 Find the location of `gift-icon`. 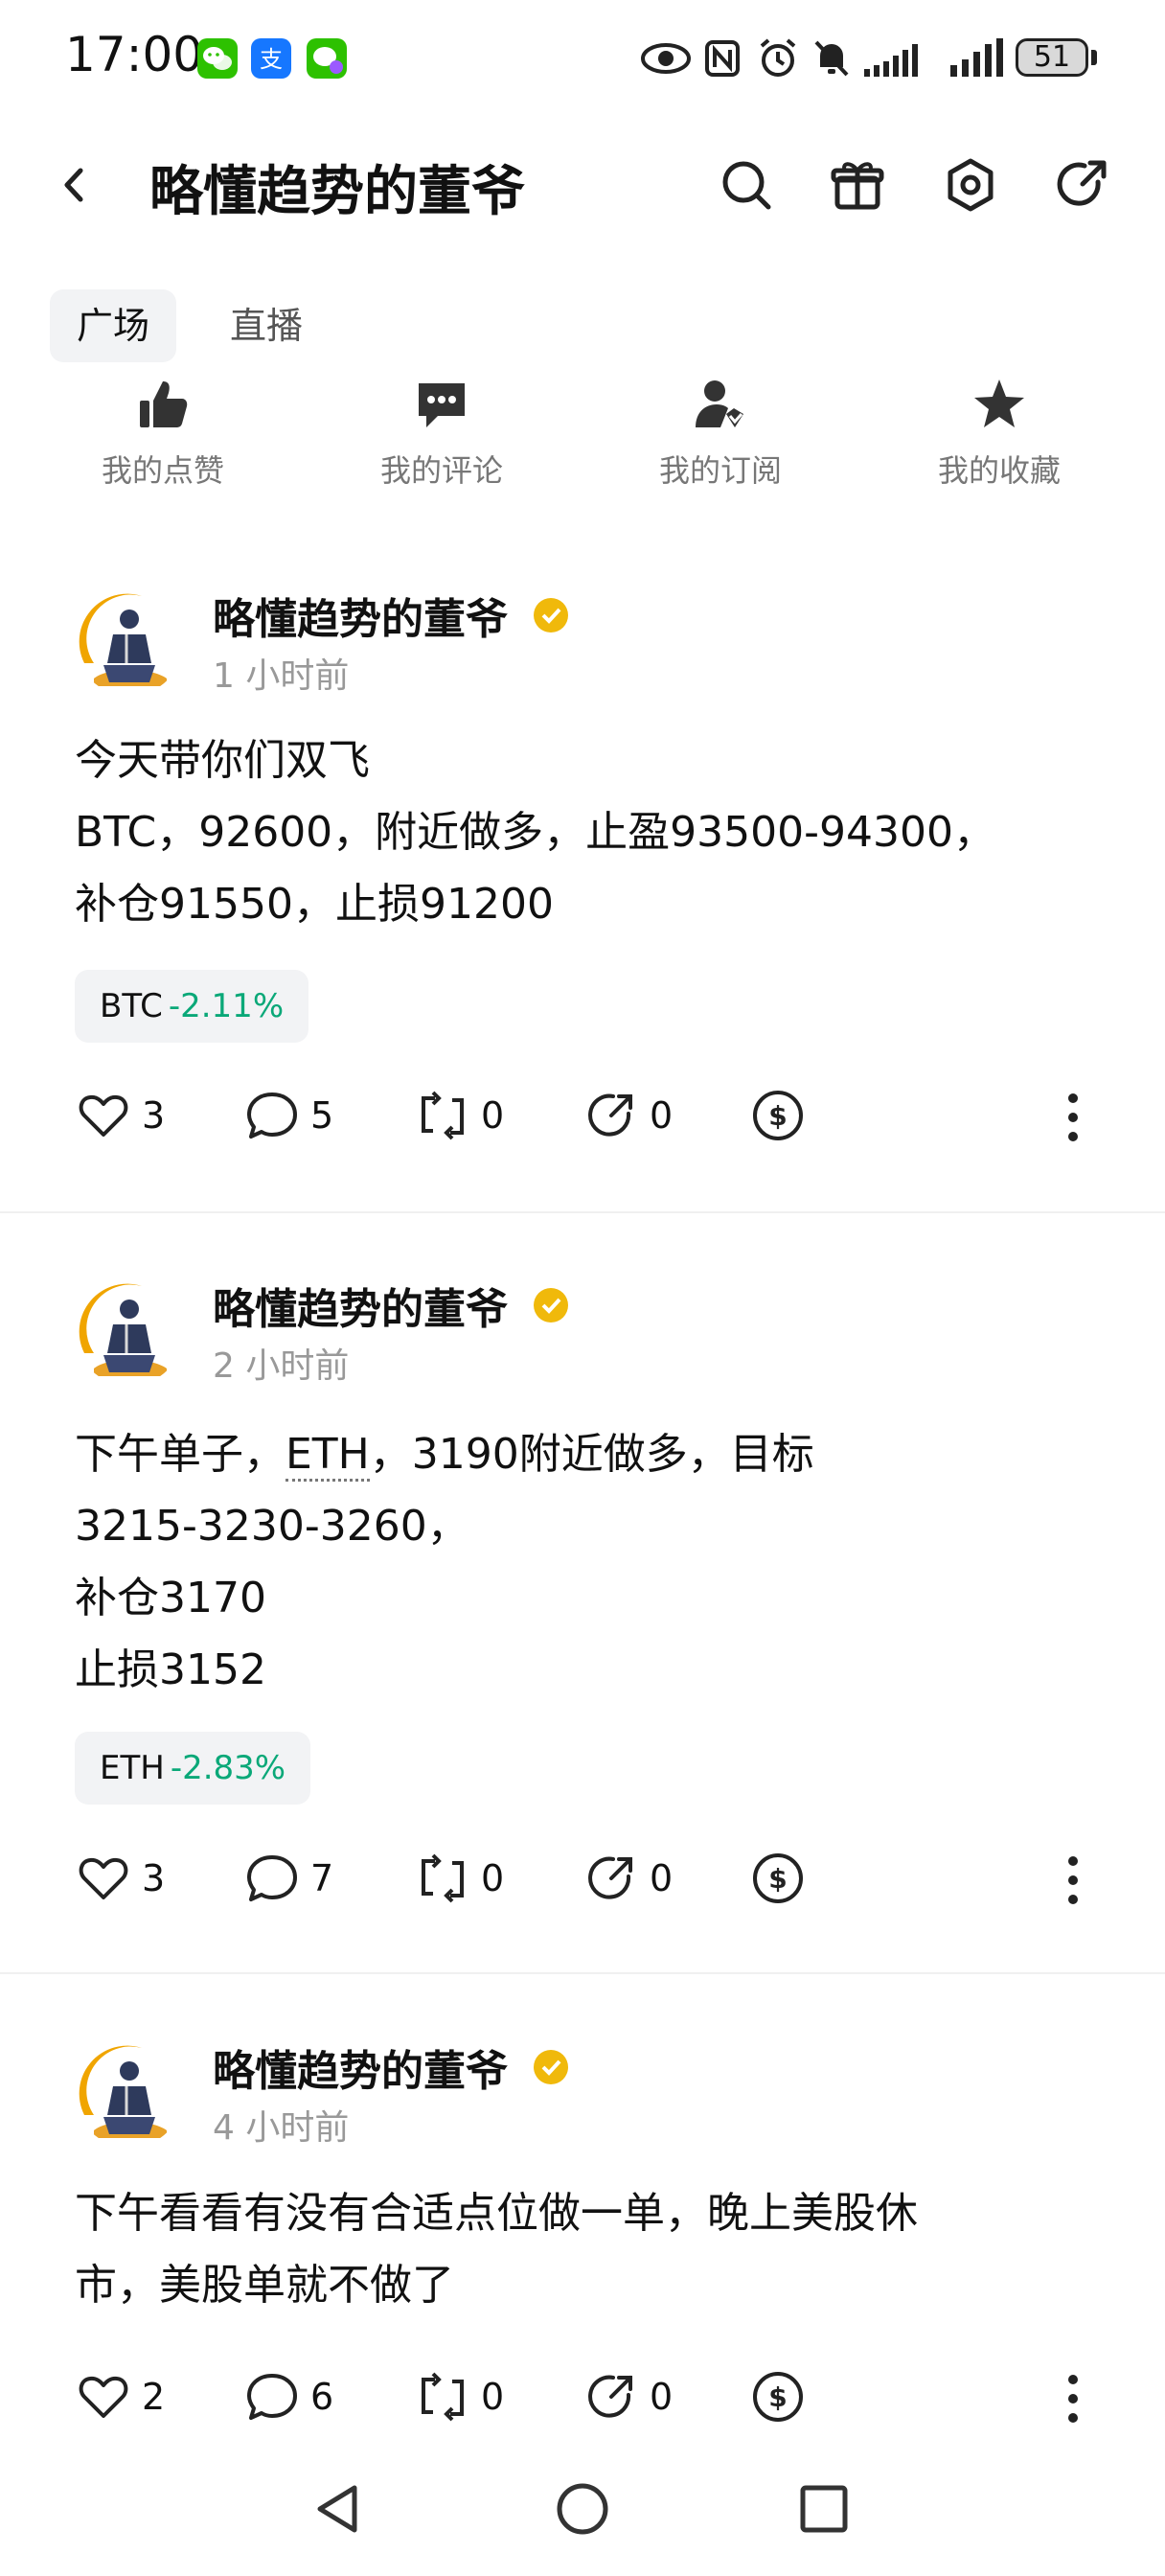

gift-icon is located at coordinates (857, 185).